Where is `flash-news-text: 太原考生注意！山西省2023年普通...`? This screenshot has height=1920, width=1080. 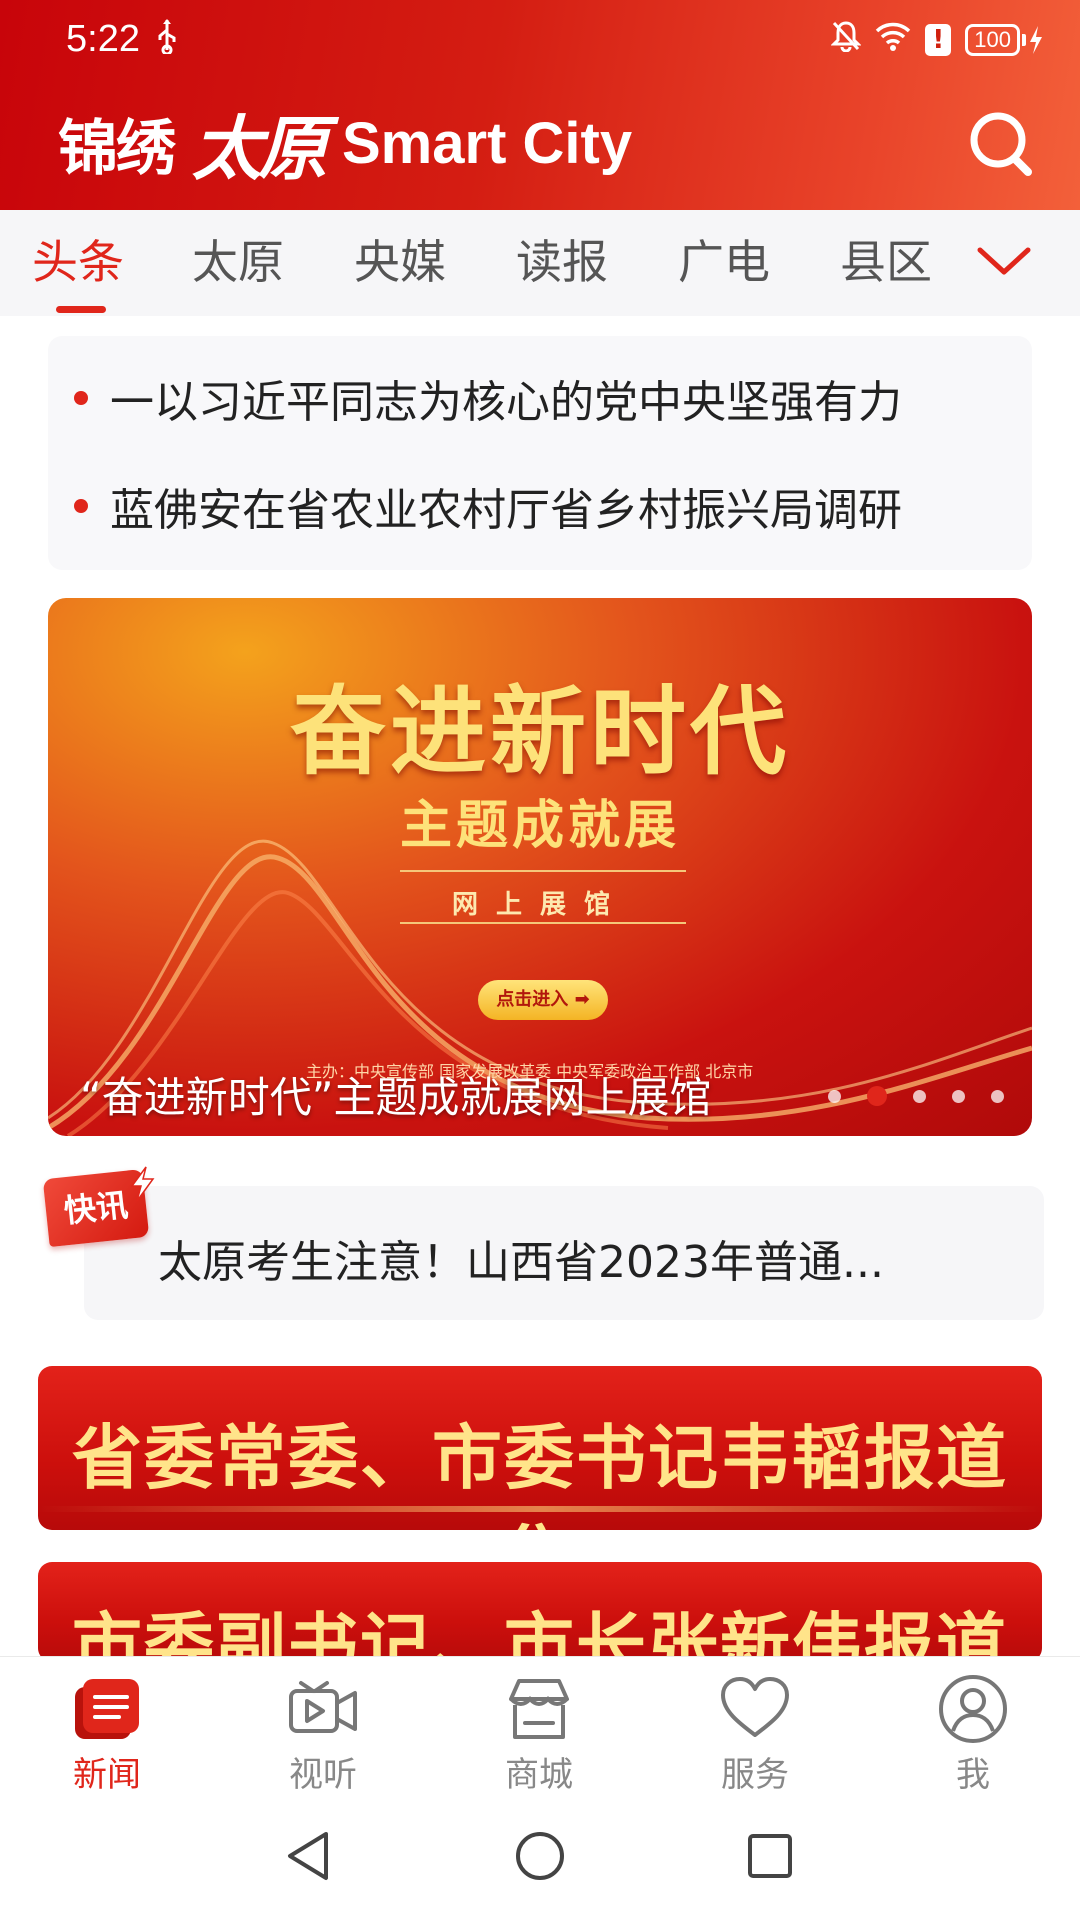
flash-news-text: 太原考生注意！山西省2023年普通... is located at coordinates (521, 1262).